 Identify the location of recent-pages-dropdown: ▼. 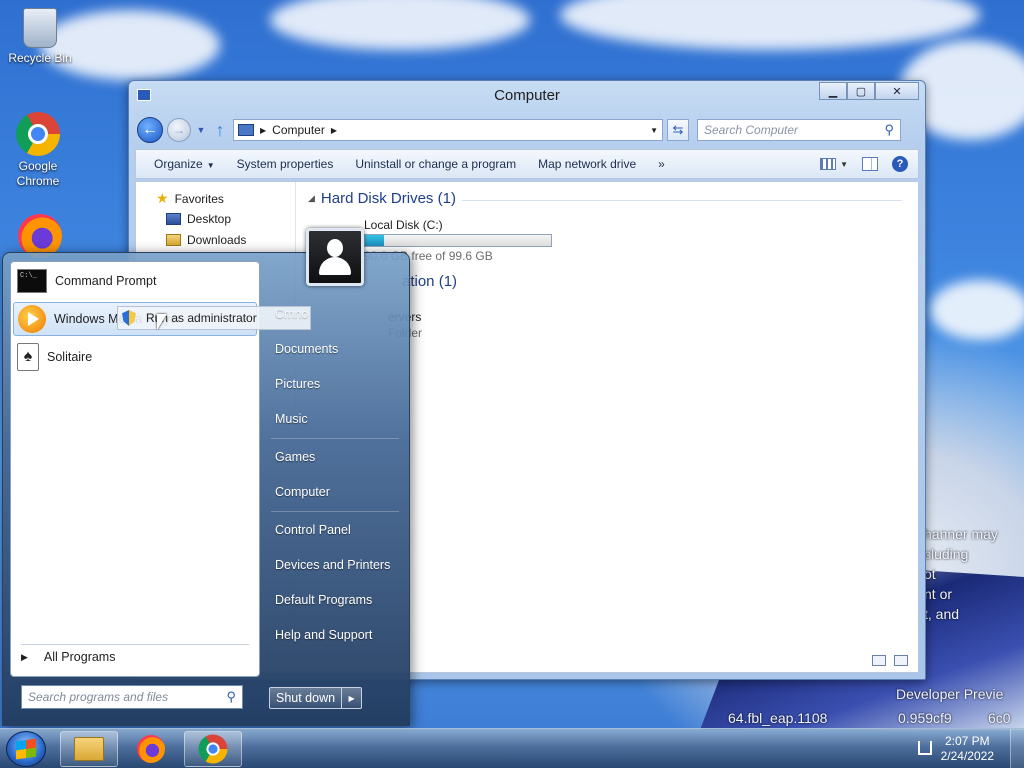
(201, 130).